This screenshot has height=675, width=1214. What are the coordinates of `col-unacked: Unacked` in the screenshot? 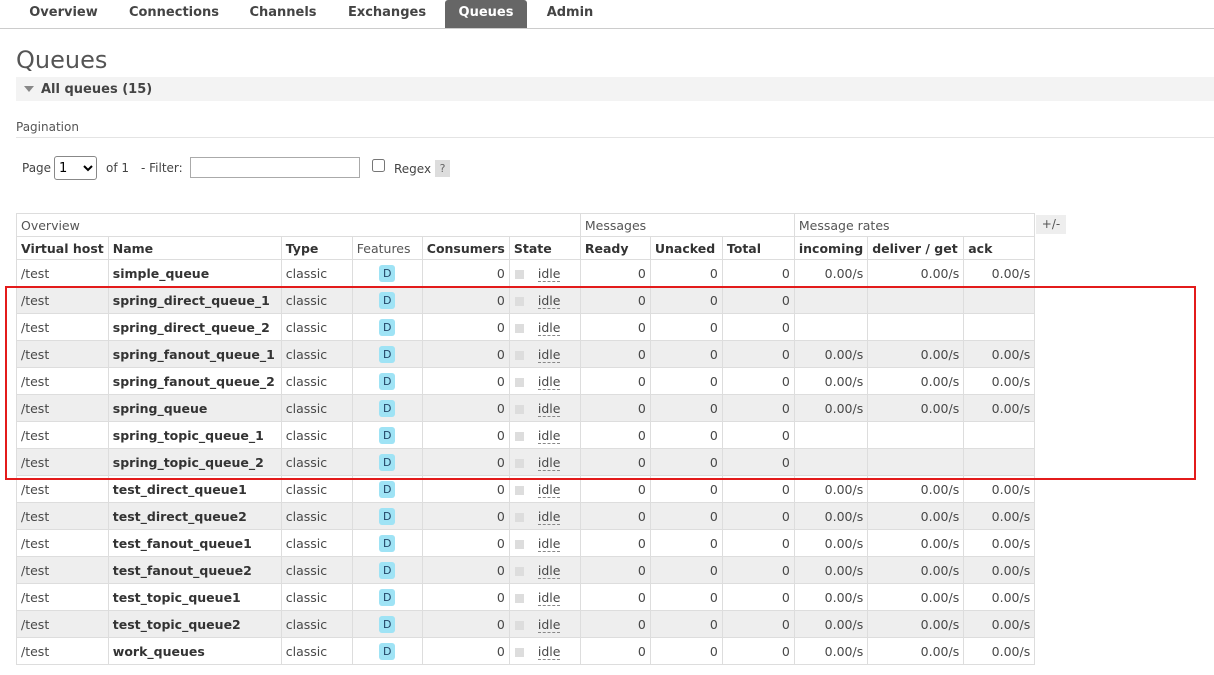 It's located at (686, 248).